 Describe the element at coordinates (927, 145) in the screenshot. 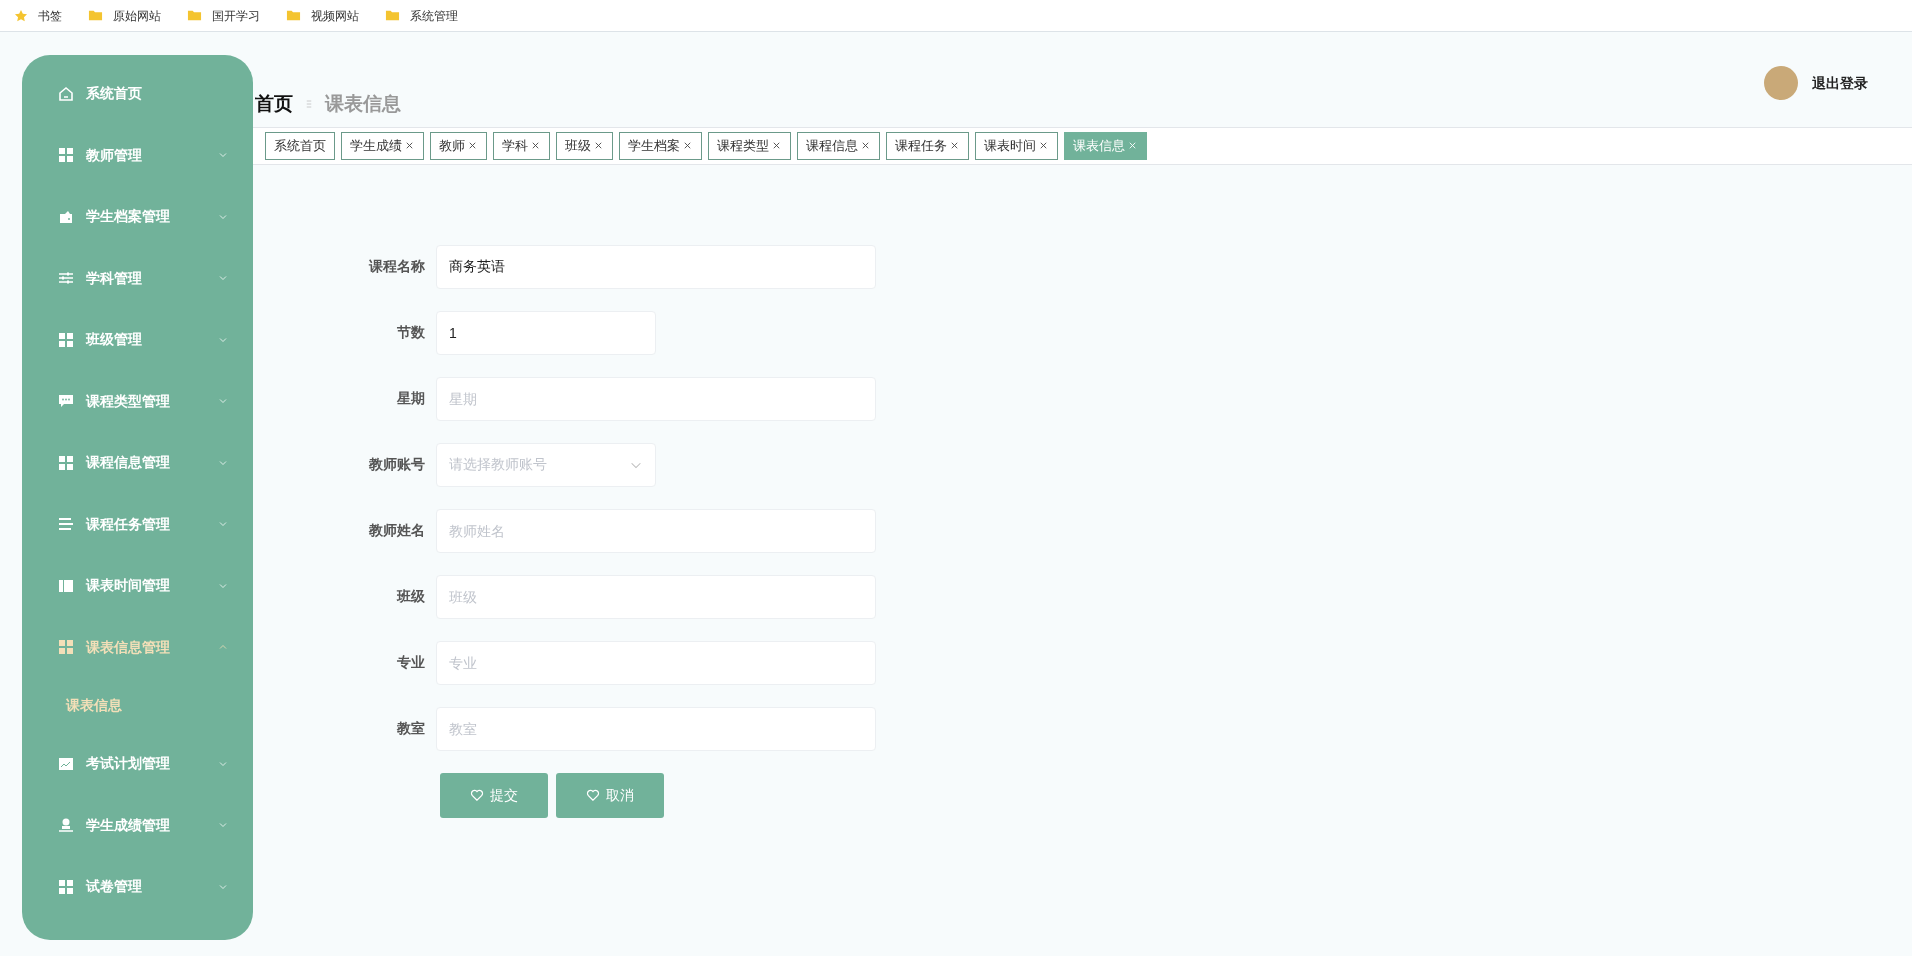

I see `tab: 课程任务` at that location.